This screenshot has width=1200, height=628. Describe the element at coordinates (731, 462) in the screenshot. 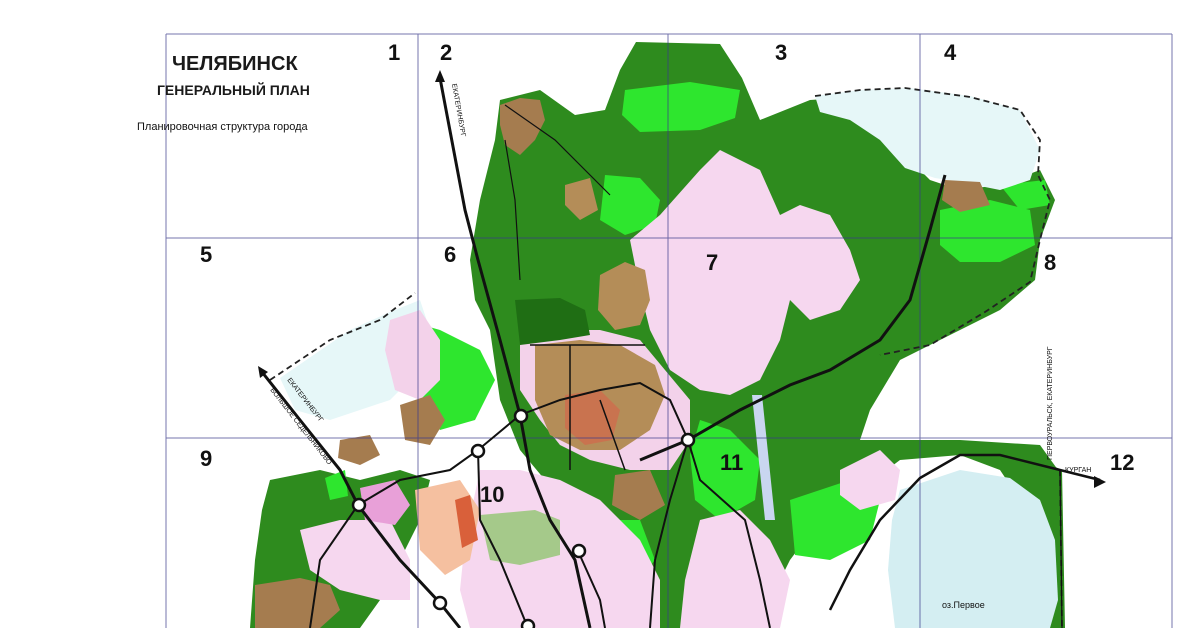

I see `cell-label-11: 11` at that location.